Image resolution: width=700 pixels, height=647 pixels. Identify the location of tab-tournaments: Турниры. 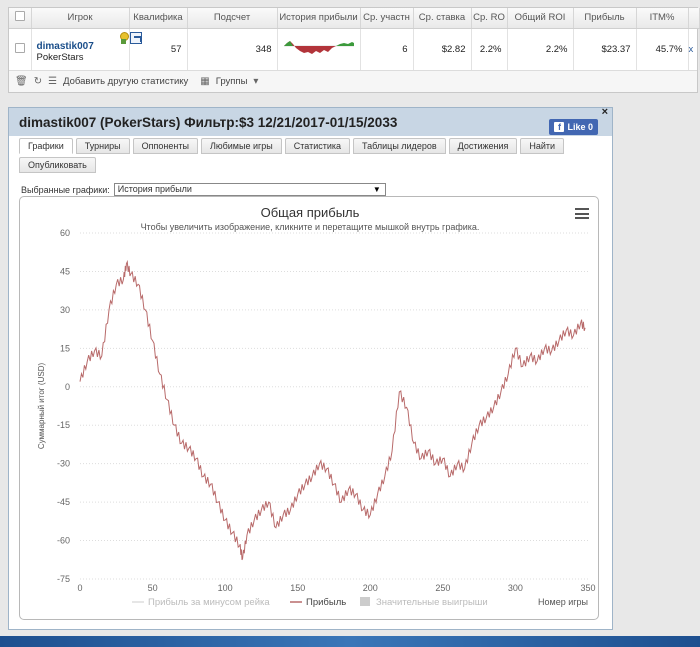
(102, 146).